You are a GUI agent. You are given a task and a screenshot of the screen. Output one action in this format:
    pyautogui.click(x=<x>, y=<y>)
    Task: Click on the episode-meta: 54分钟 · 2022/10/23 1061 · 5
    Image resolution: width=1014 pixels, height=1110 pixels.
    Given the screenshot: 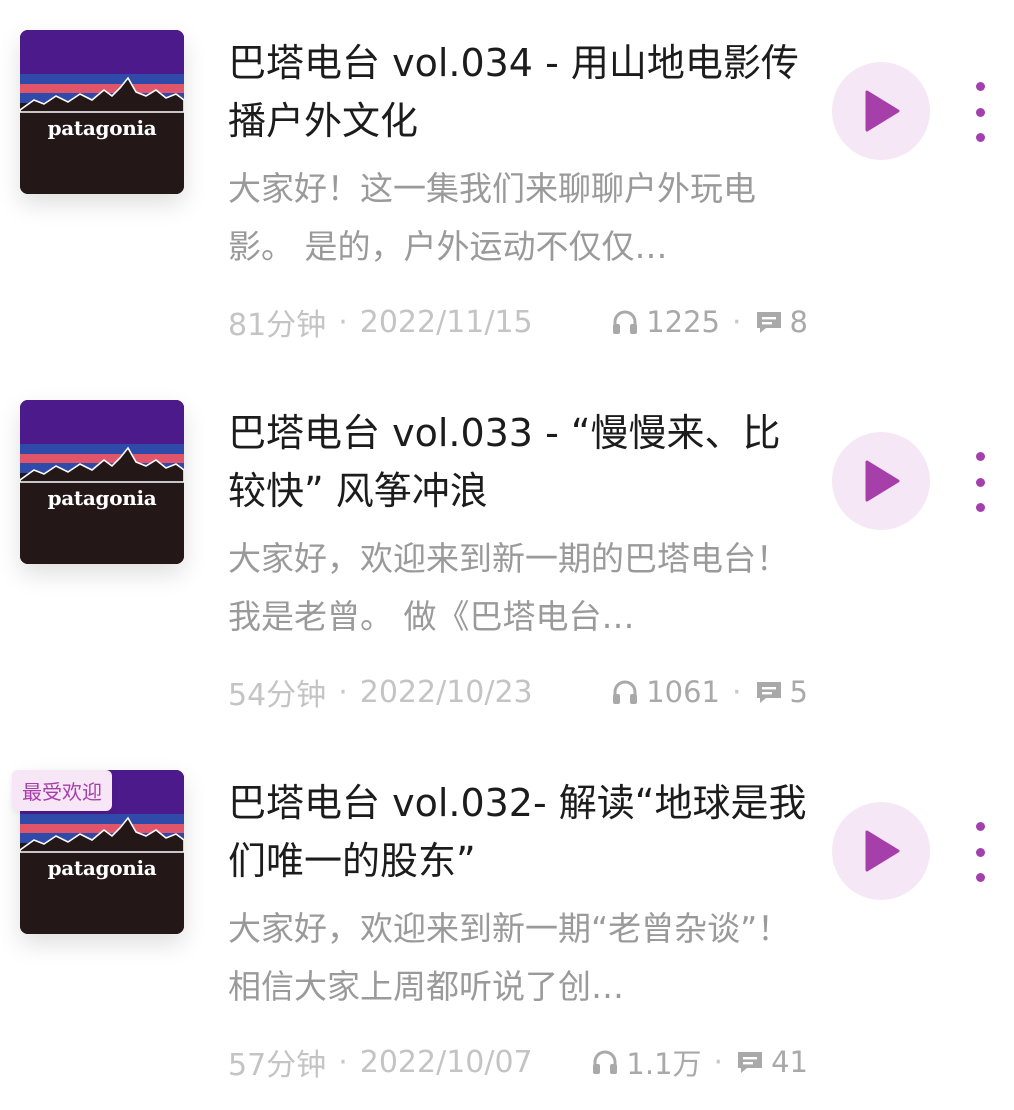 What is the action you would take?
    pyautogui.click(x=518, y=692)
    